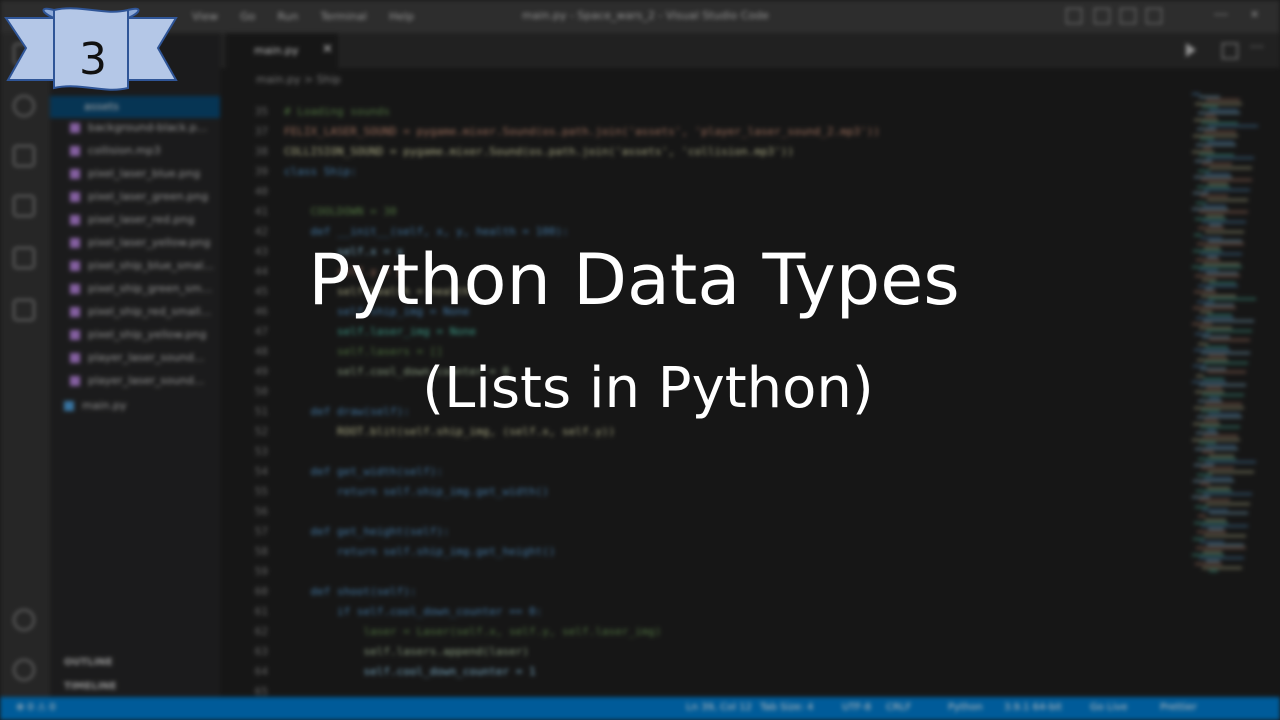  Describe the element at coordinates (634, 280) in the screenshot. I see `video-title: Python Data Types` at that location.